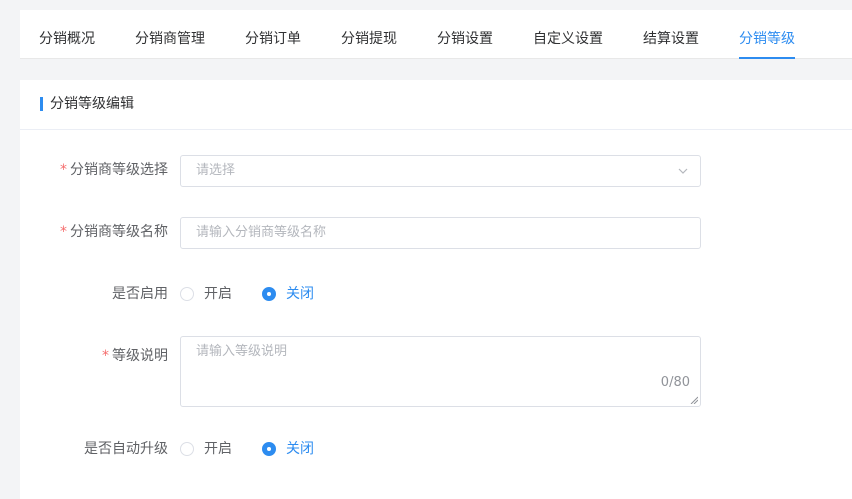 Image resolution: width=852 pixels, height=499 pixels. I want to click on resize-handle-icon, so click(694, 400).